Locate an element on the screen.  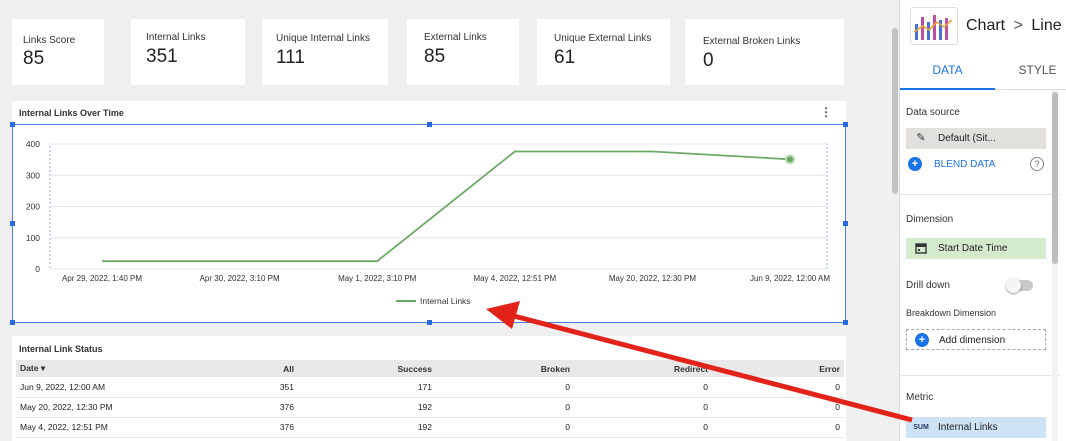
help-icon: ? is located at coordinates (1037, 164).